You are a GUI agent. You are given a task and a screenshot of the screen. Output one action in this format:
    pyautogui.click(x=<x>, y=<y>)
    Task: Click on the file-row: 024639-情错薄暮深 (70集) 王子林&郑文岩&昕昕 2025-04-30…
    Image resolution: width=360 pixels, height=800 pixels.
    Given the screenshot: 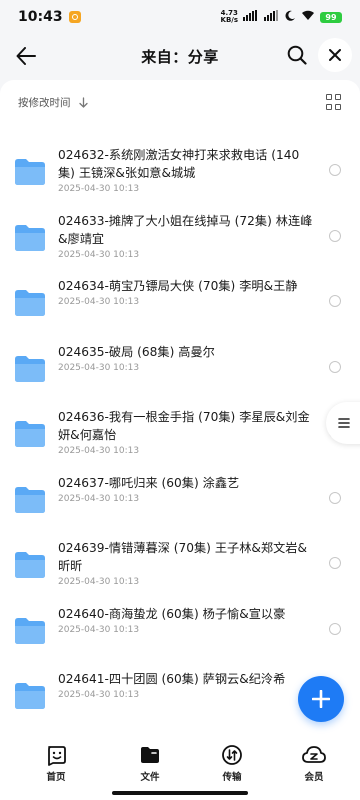 What is the action you would take?
    pyautogui.click(x=180, y=572)
    